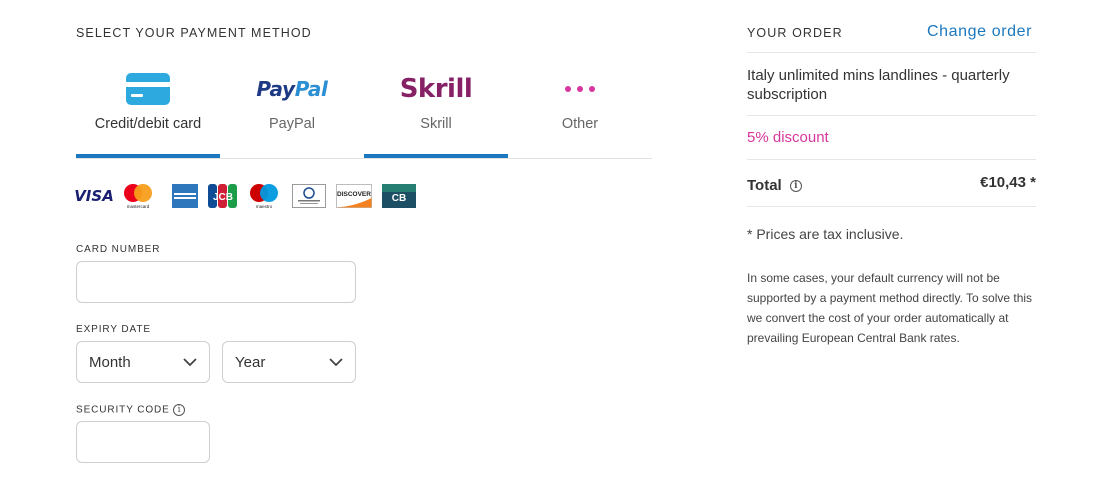  Describe the element at coordinates (264, 196) in the screenshot. I see `maestro-icon: maestro` at that location.